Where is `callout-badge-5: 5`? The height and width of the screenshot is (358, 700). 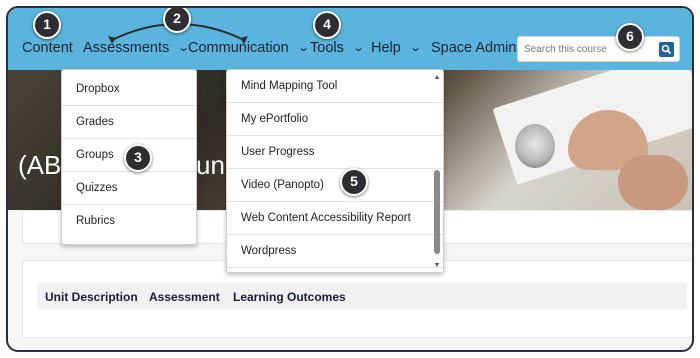 callout-badge-5: 5 is located at coordinates (354, 182).